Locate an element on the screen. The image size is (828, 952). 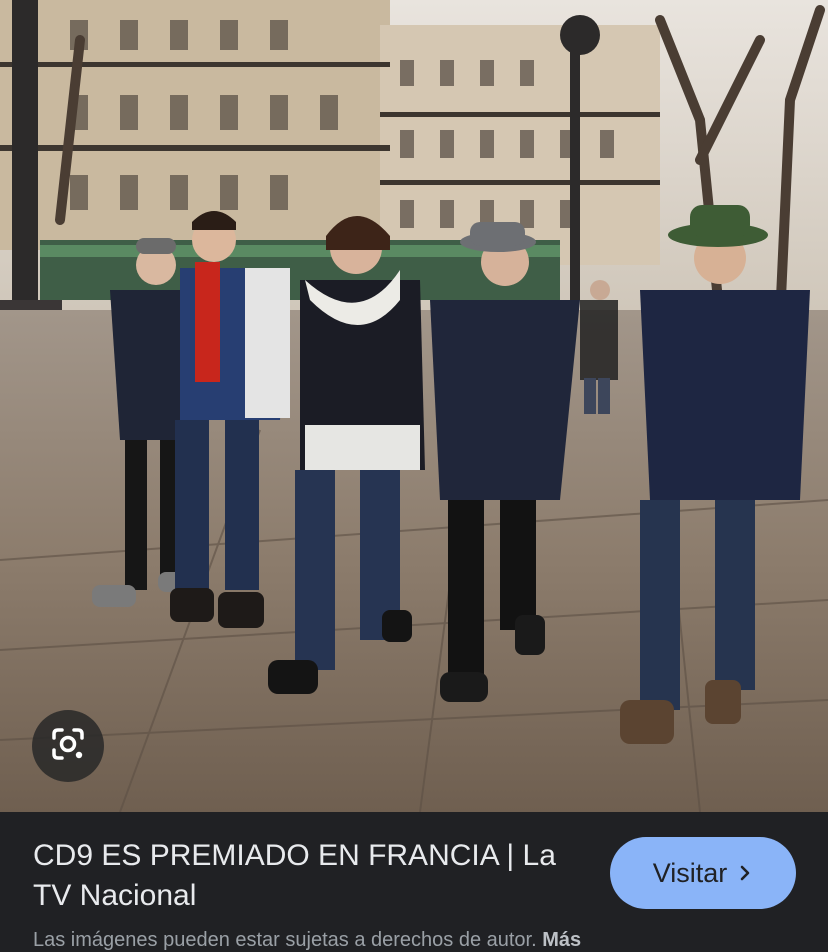
more-link: Más is located at coordinates (561, 940).